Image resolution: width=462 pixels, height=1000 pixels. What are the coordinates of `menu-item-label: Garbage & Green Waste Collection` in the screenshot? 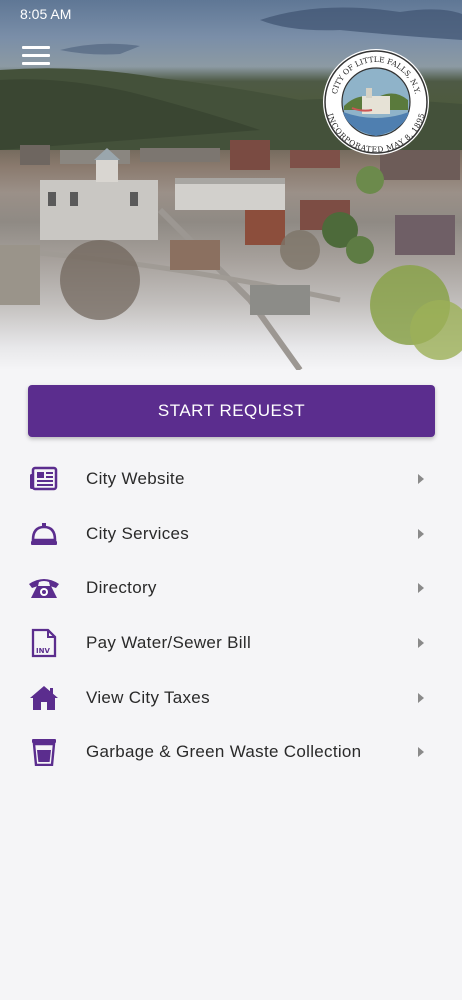 It's located at (224, 752).